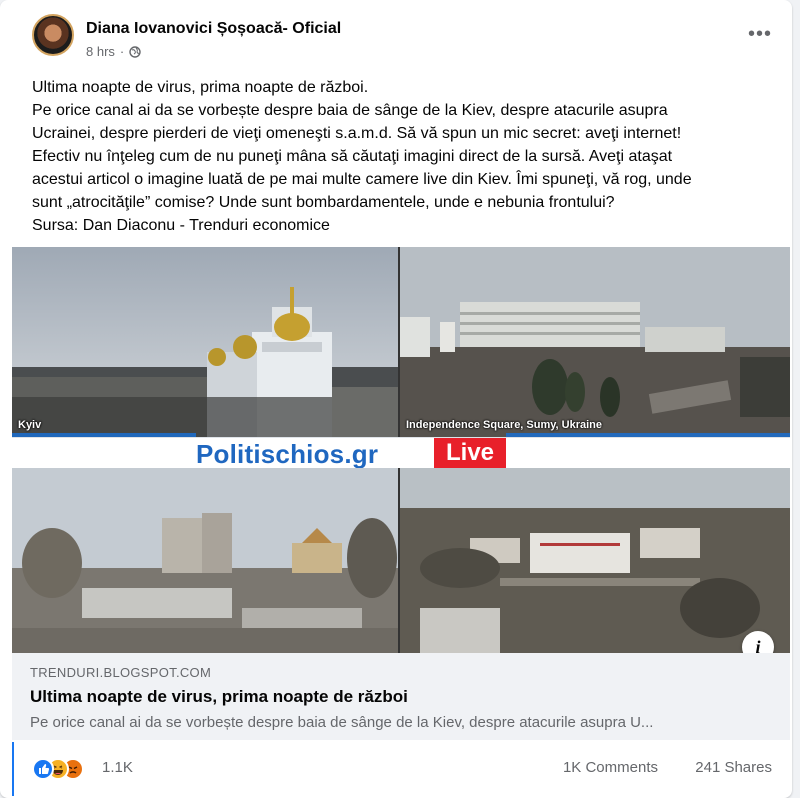 This screenshot has width=800, height=798. Describe the element at coordinates (213, 29) in the screenshot. I see `author-name: Diana Iovanovici Șoșoacă- Oficial` at that location.